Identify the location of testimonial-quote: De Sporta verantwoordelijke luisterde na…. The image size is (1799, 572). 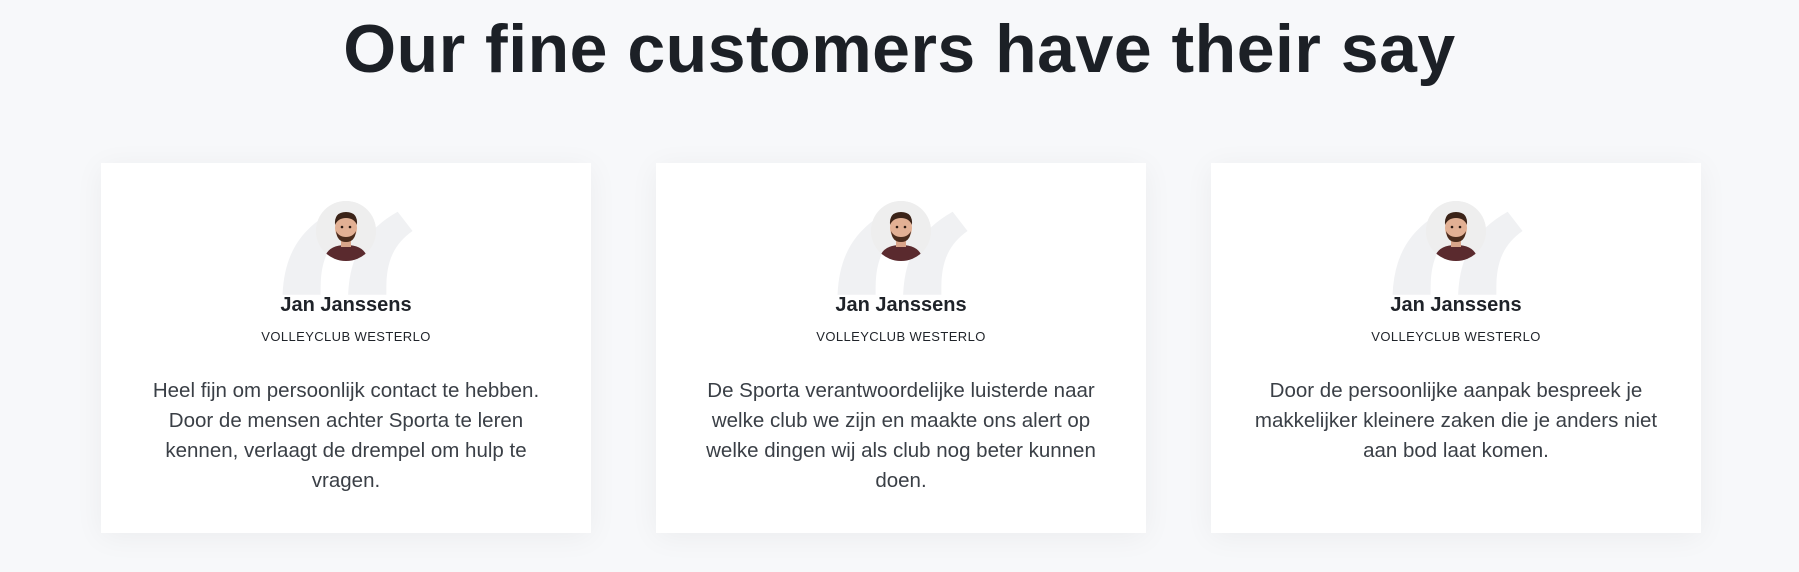
(901, 435).